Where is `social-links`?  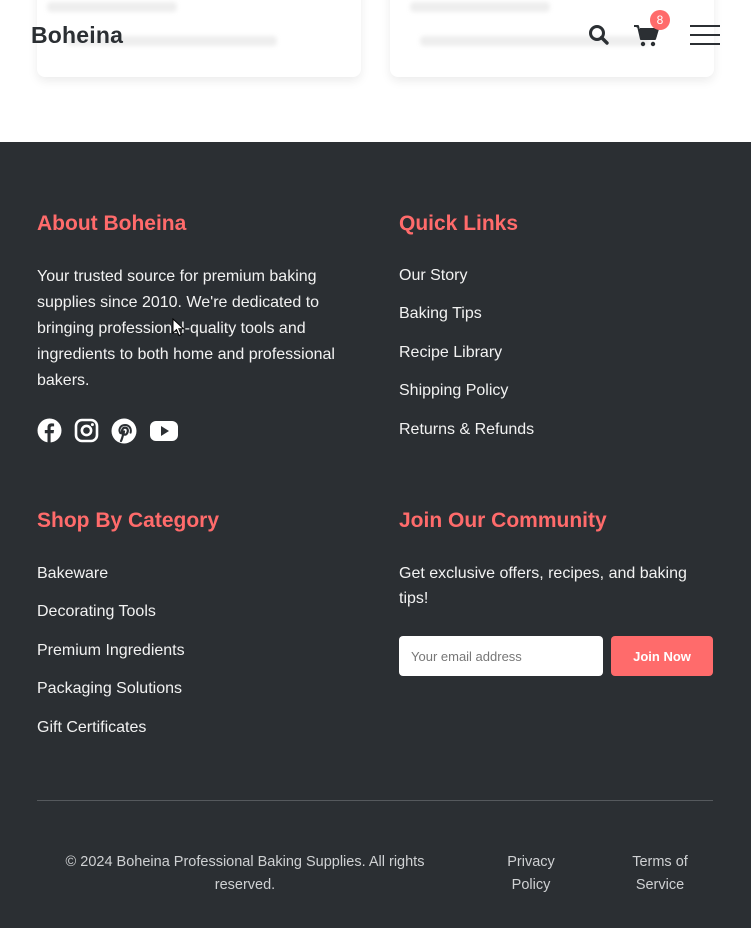 social-links is located at coordinates (108, 433).